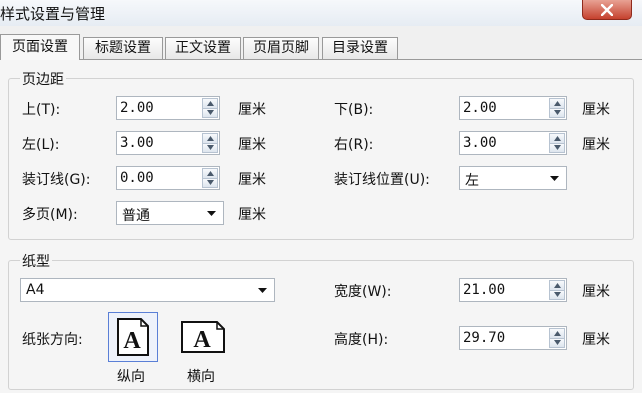 This screenshot has height=393, width=642. What do you see at coordinates (513, 178) in the screenshot?
I see `gutter-position-select: 左` at bounding box center [513, 178].